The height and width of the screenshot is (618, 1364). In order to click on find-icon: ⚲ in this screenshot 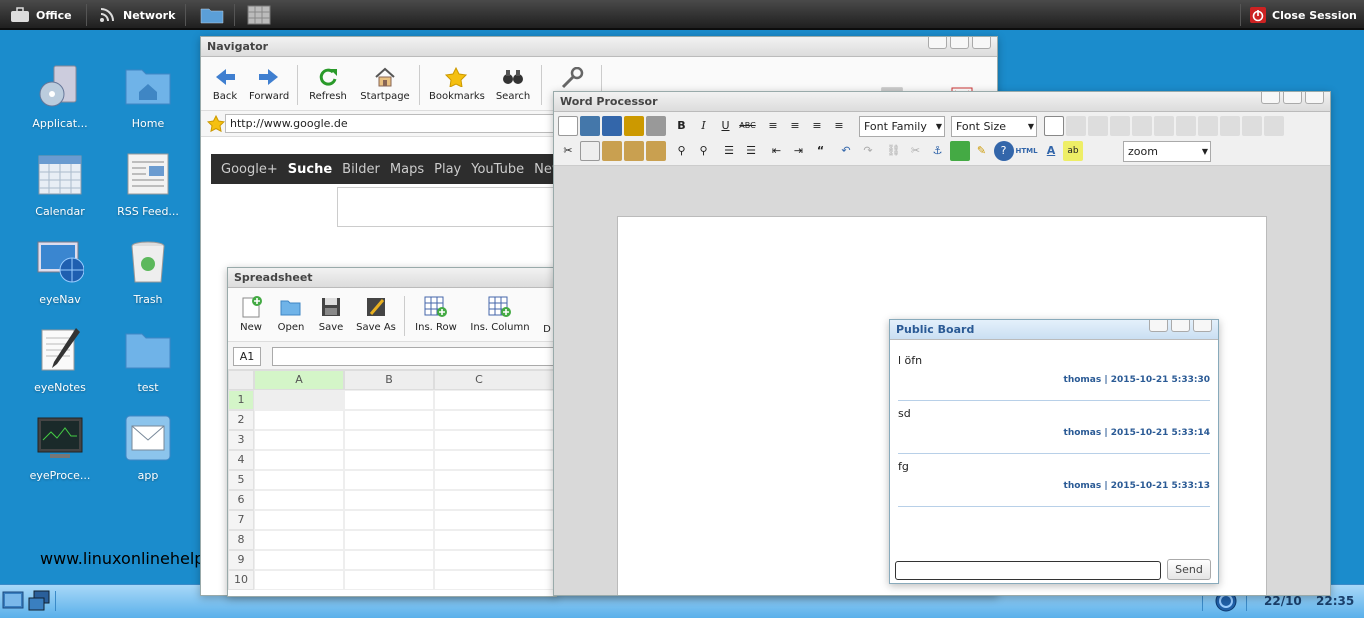, I will do `click(682, 151)`.